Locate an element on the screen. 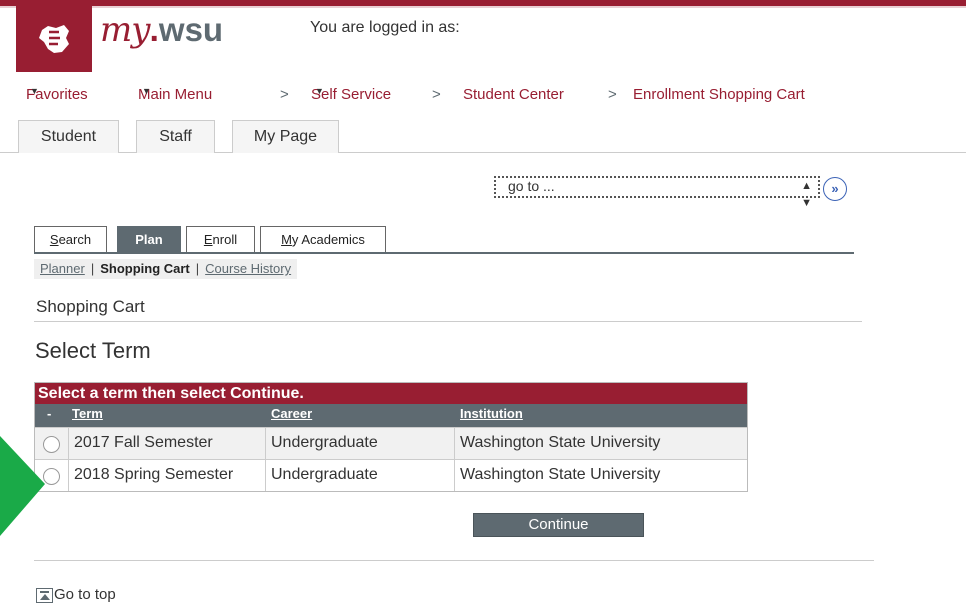 The height and width of the screenshot is (607, 966). tab-search: Search is located at coordinates (70, 239).